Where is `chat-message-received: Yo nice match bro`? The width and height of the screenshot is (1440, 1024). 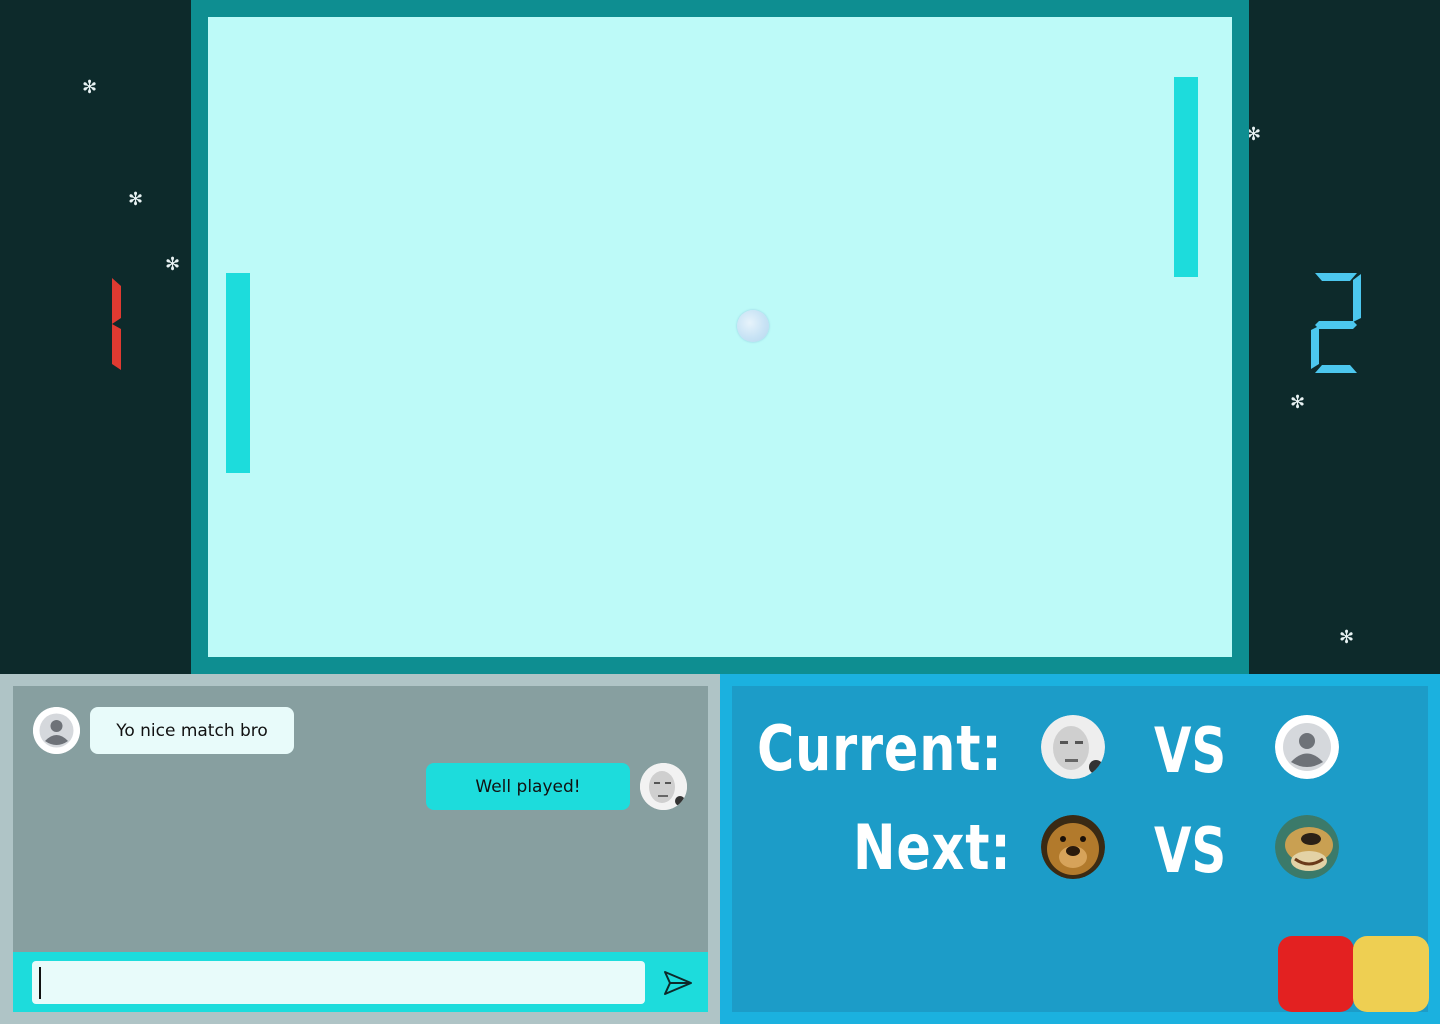
chat-message-received: Yo nice match bro is located at coordinates (192, 730).